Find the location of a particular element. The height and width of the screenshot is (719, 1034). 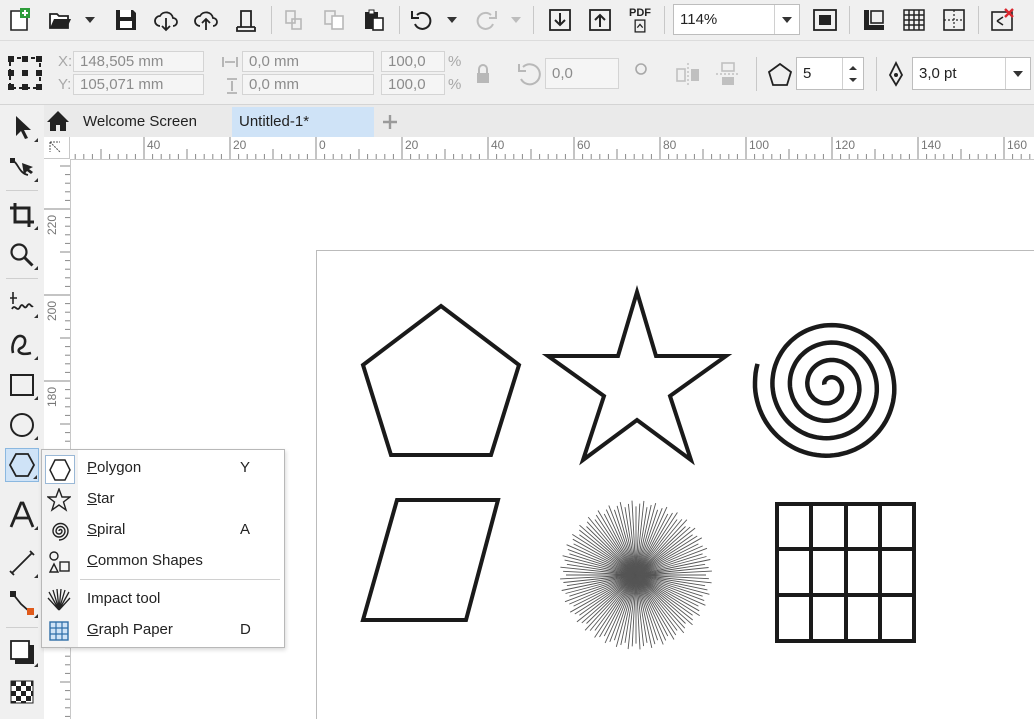

ruler-label: 40 is located at coordinates (154, 145).